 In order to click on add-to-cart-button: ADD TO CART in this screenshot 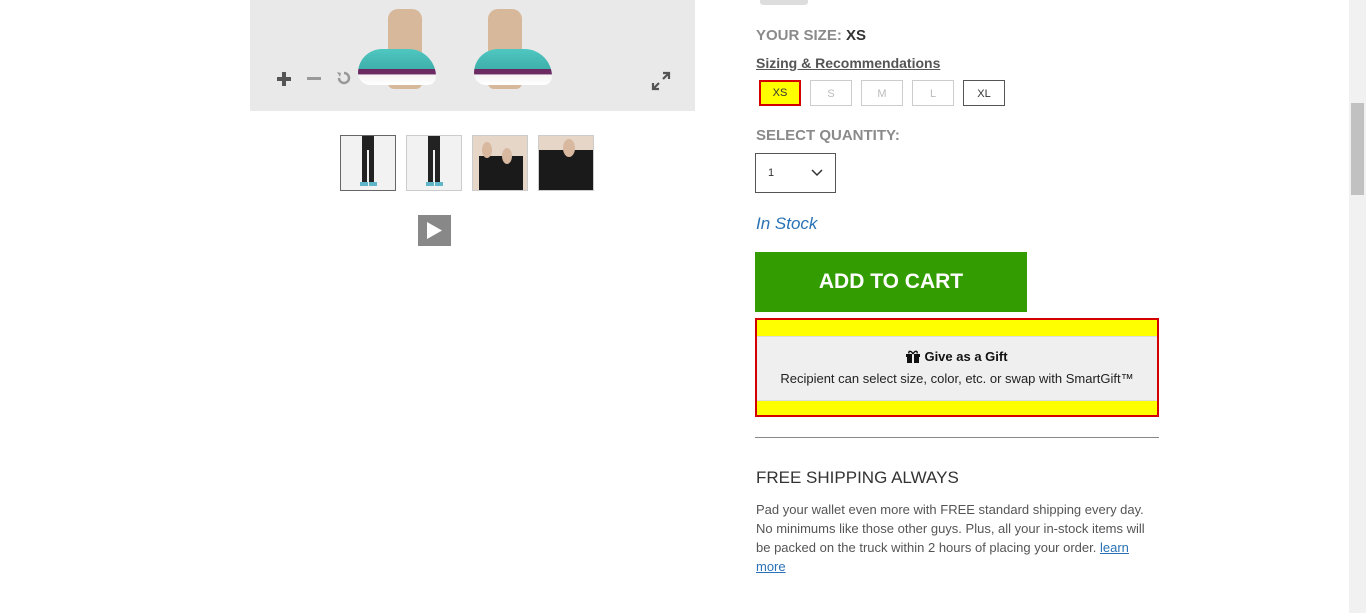, I will do `click(891, 282)`.